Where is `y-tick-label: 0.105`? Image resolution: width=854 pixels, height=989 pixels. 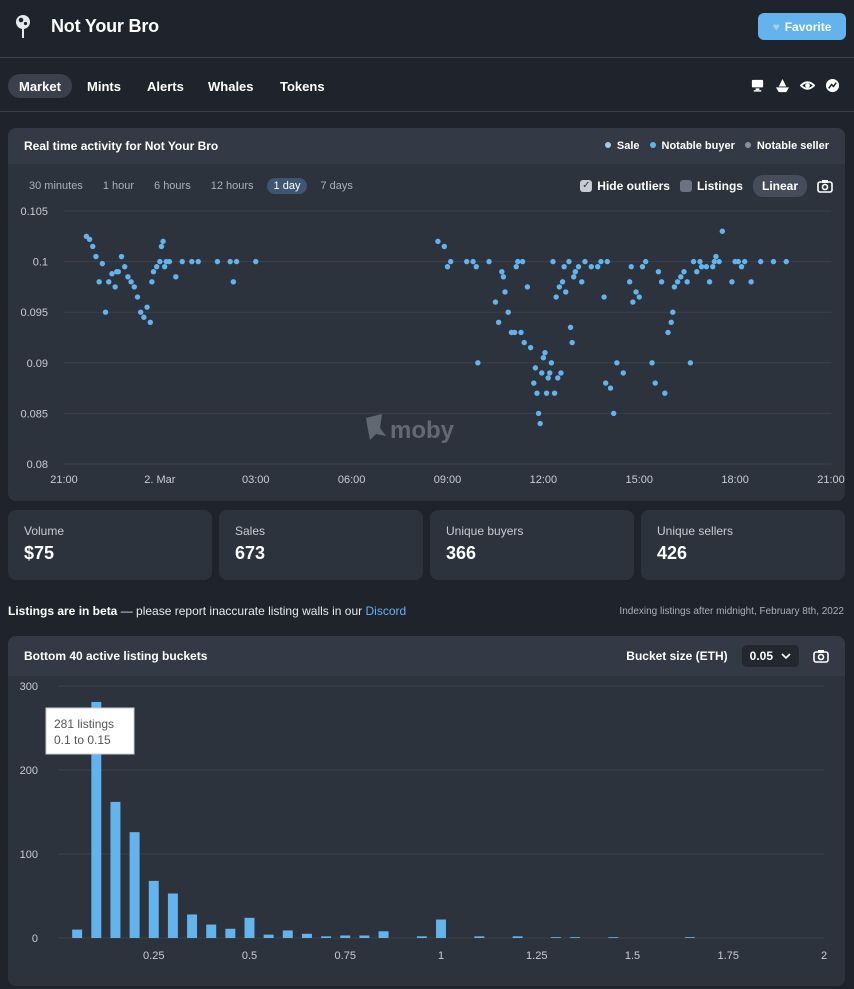
y-tick-label: 0.105 is located at coordinates (34, 212).